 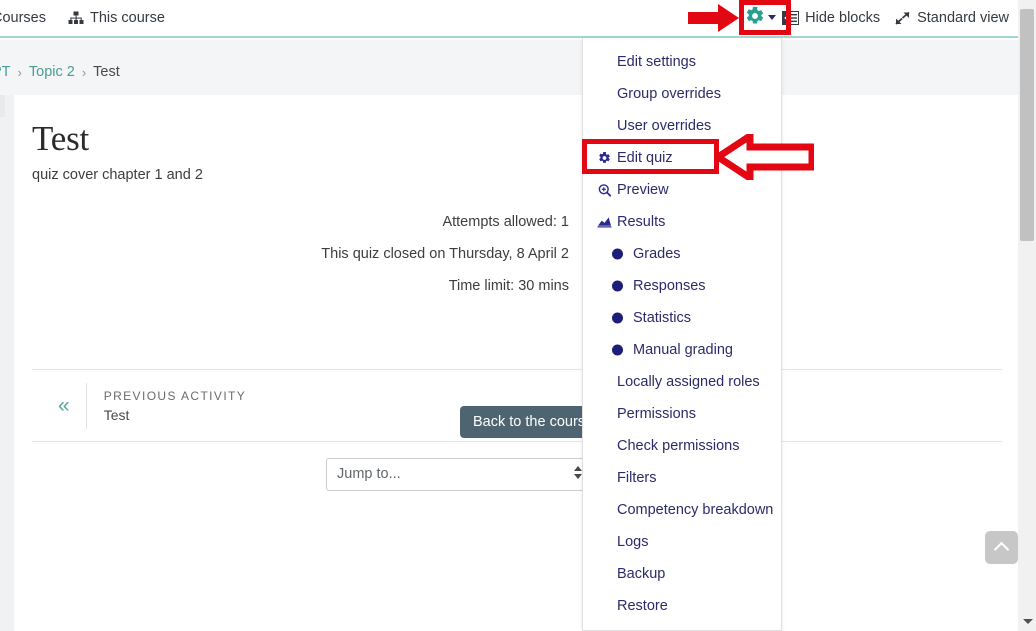 What do you see at coordinates (682, 574) in the screenshot?
I see `menu-item-backup: Backup` at bounding box center [682, 574].